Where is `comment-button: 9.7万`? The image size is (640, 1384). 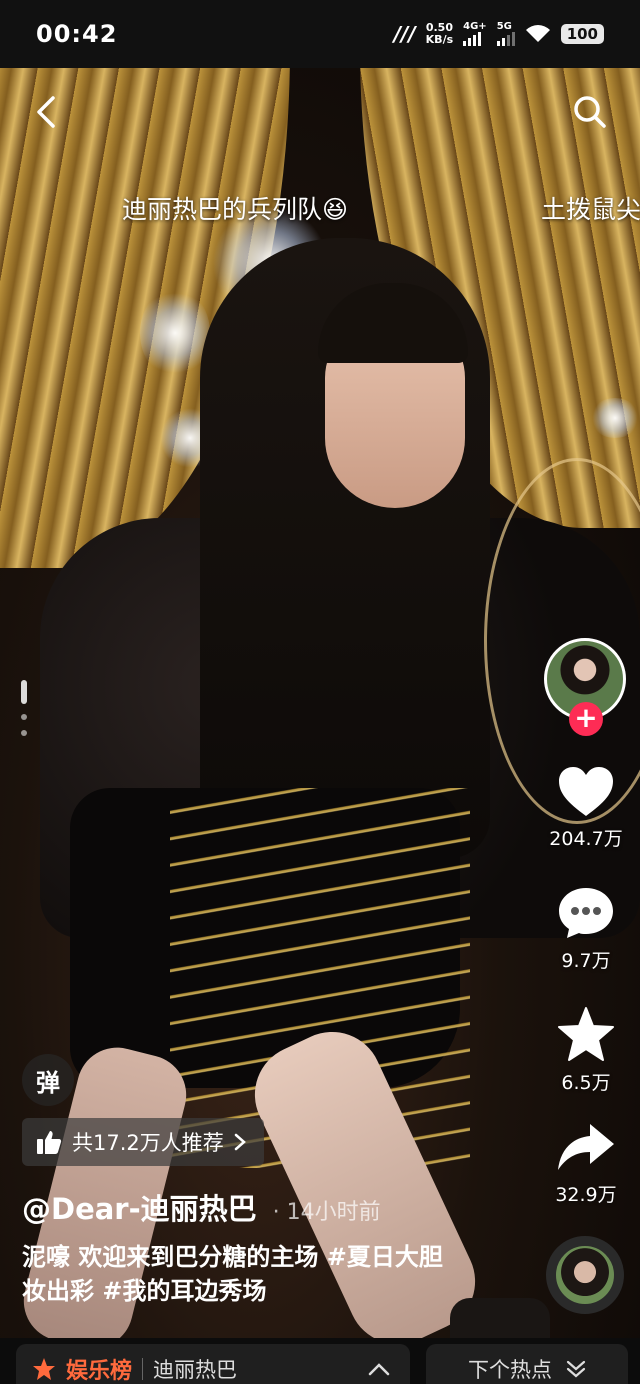
comment-button: 9.7万 is located at coordinates (586, 929).